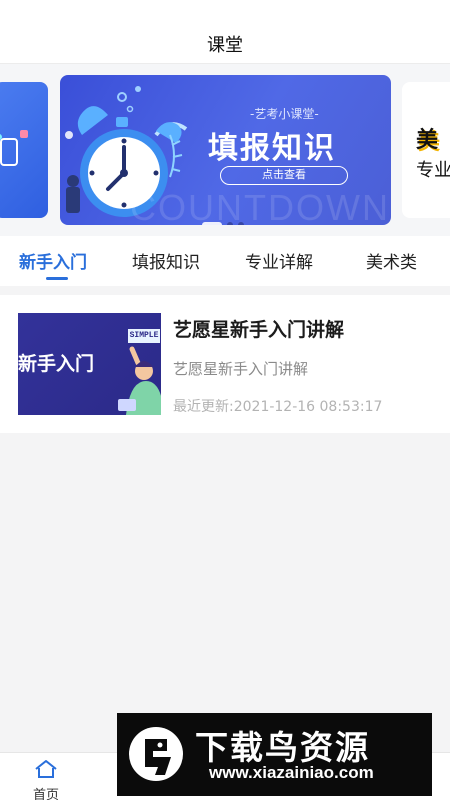 This screenshot has height=800, width=450. Describe the element at coordinates (46, 779) in the screenshot. I see `nav-item-home: 首页` at that location.